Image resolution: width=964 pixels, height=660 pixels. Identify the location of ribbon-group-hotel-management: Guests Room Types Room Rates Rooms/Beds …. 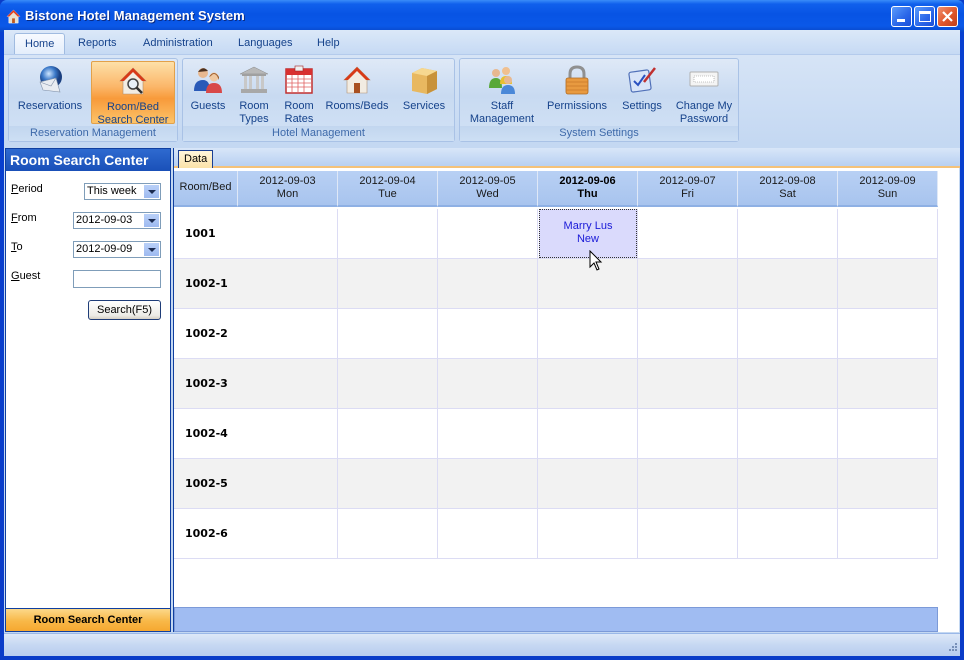
(318, 100).